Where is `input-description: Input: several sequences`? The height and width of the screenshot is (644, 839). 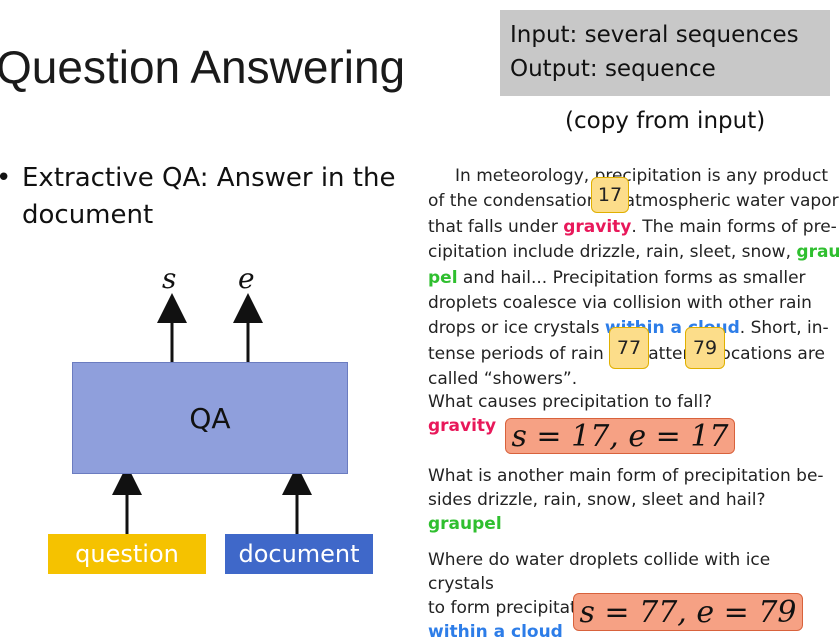
input-description: Input: several sequences is located at coordinates (654, 35).